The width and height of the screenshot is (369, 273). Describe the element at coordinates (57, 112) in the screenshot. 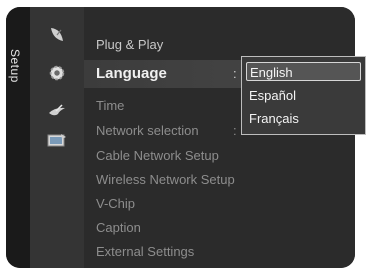

I see `bird-icon` at that location.